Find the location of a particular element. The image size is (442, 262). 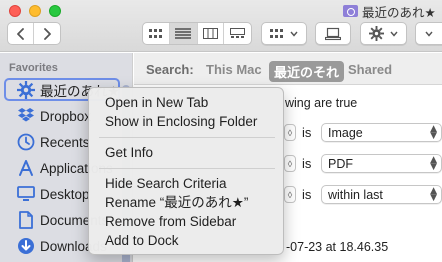

icon-view-icon is located at coordinates (155, 33).